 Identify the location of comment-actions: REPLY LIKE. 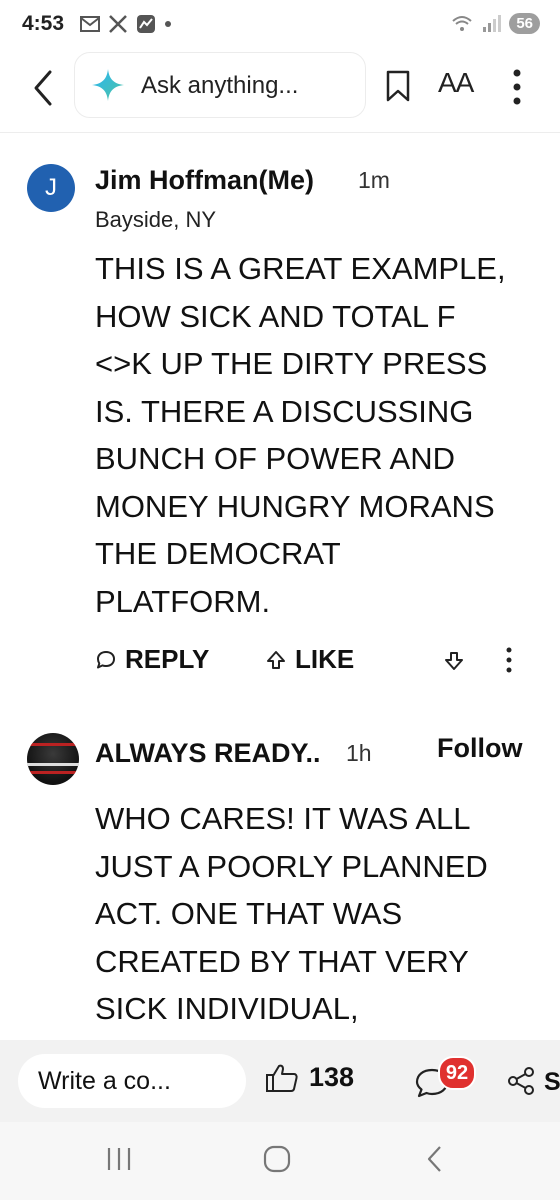
(315, 662).